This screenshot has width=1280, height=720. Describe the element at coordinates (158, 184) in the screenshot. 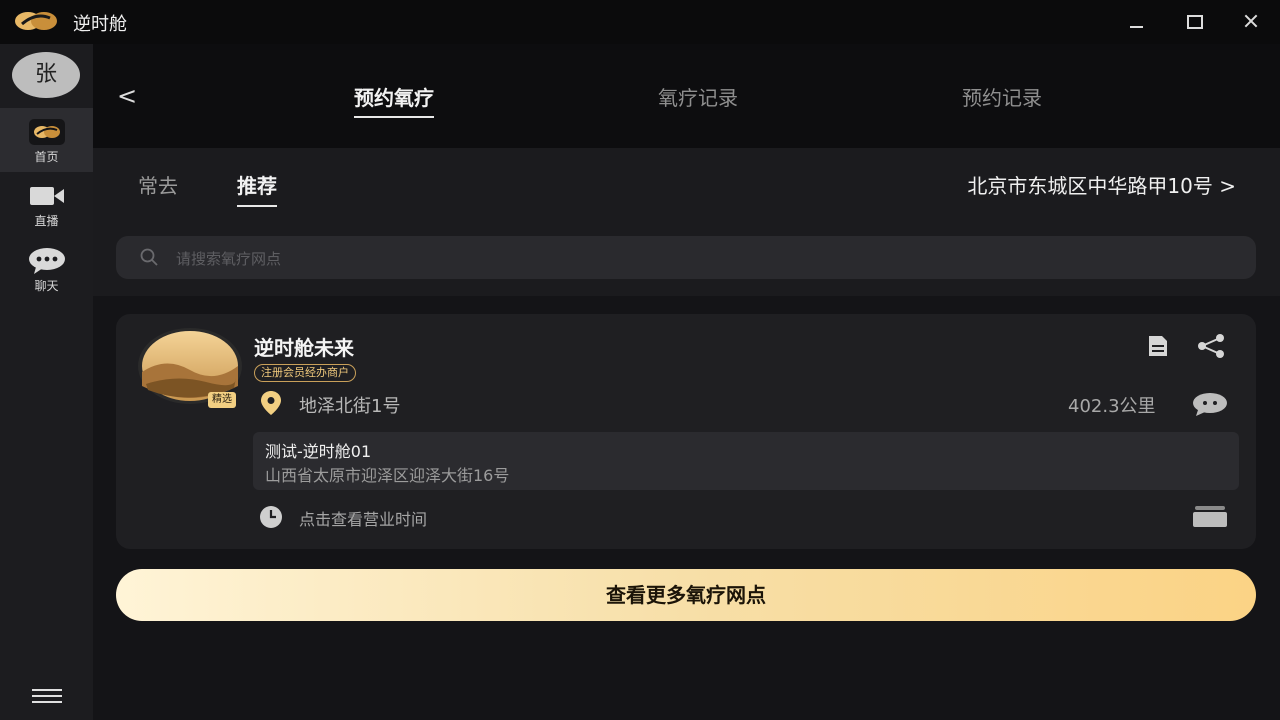

I see `tab-frequent: 常去` at that location.